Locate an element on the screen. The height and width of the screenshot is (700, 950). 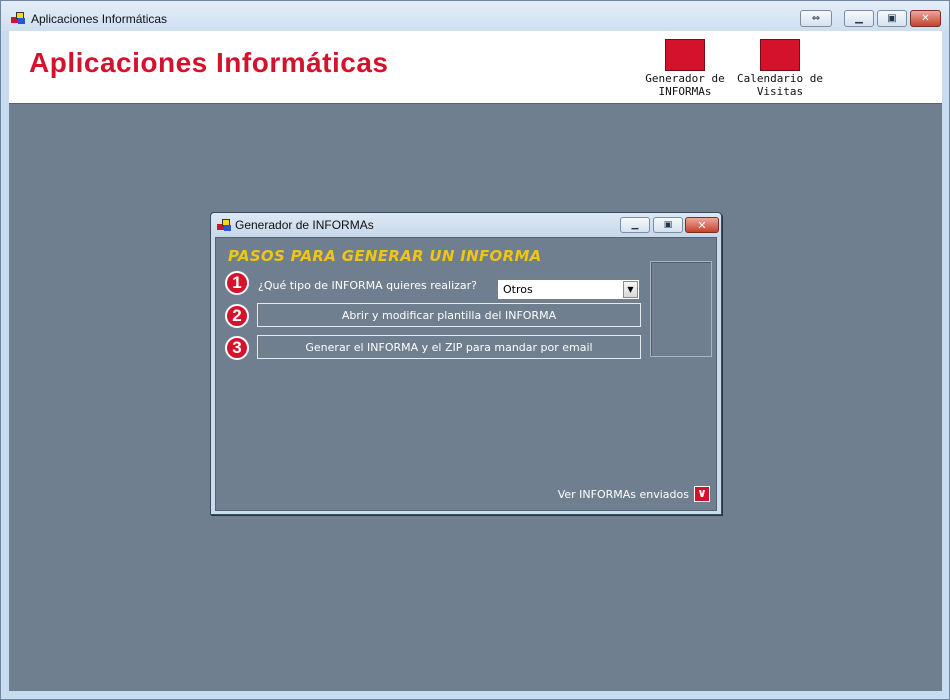
shortcut-generador-informas: Generador de INFORMAs is located at coordinates (685, 68).